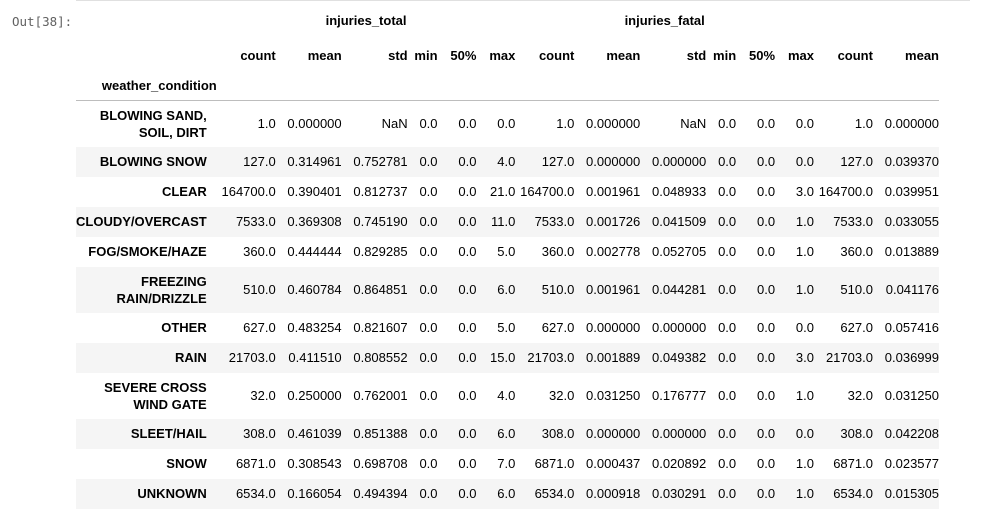 This screenshot has width=983, height=523. What do you see at coordinates (679, 357) in the screenshot?
I see `table-cell: 0.049382` at bounding box center [679, 357].